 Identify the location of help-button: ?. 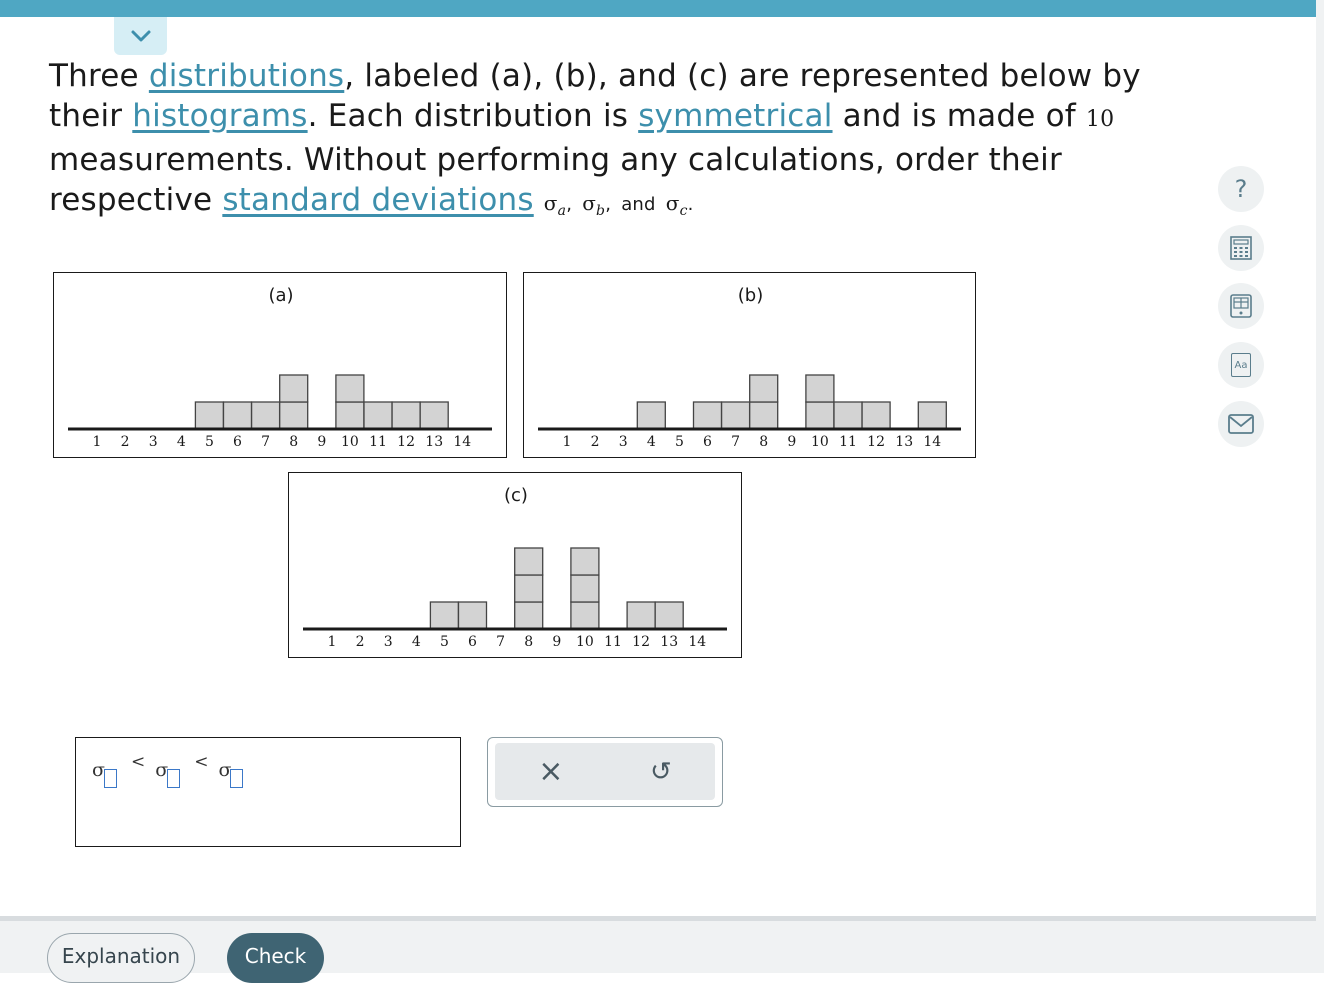
(1241, 189).